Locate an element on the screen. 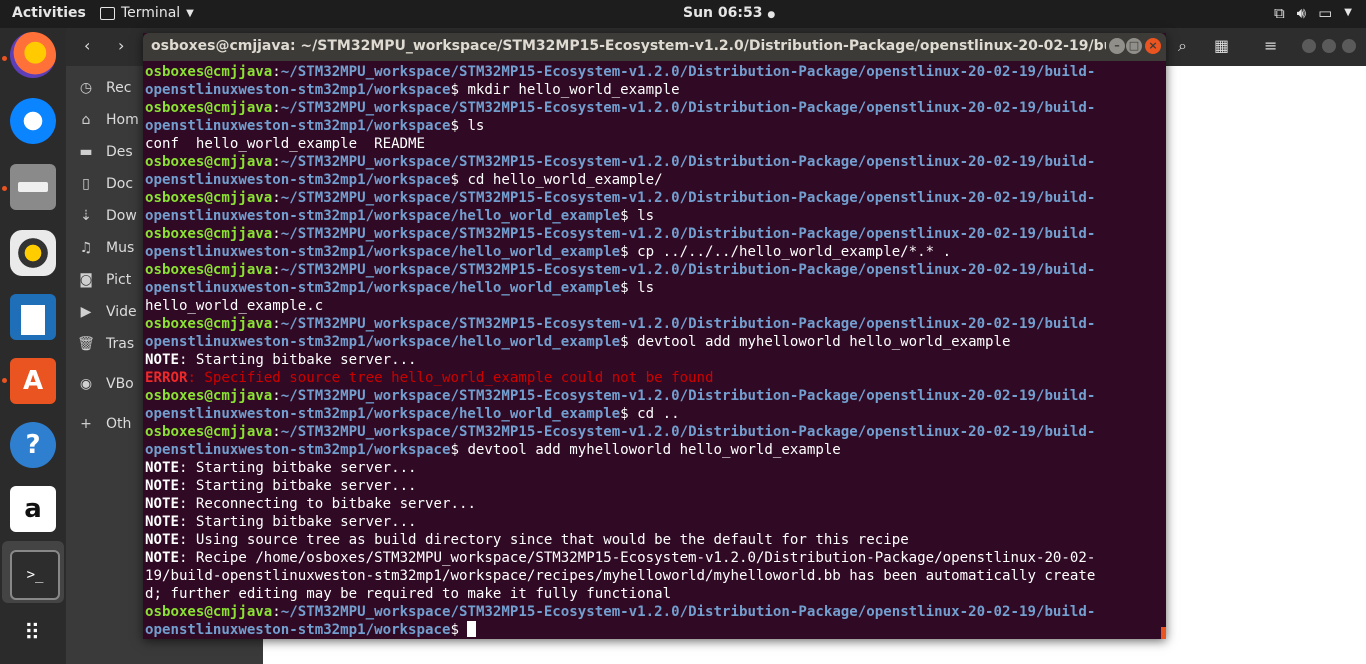 The width and height of the screenshot is (1366, 664). minimize-button: – is located at coordinates (1117, 46).